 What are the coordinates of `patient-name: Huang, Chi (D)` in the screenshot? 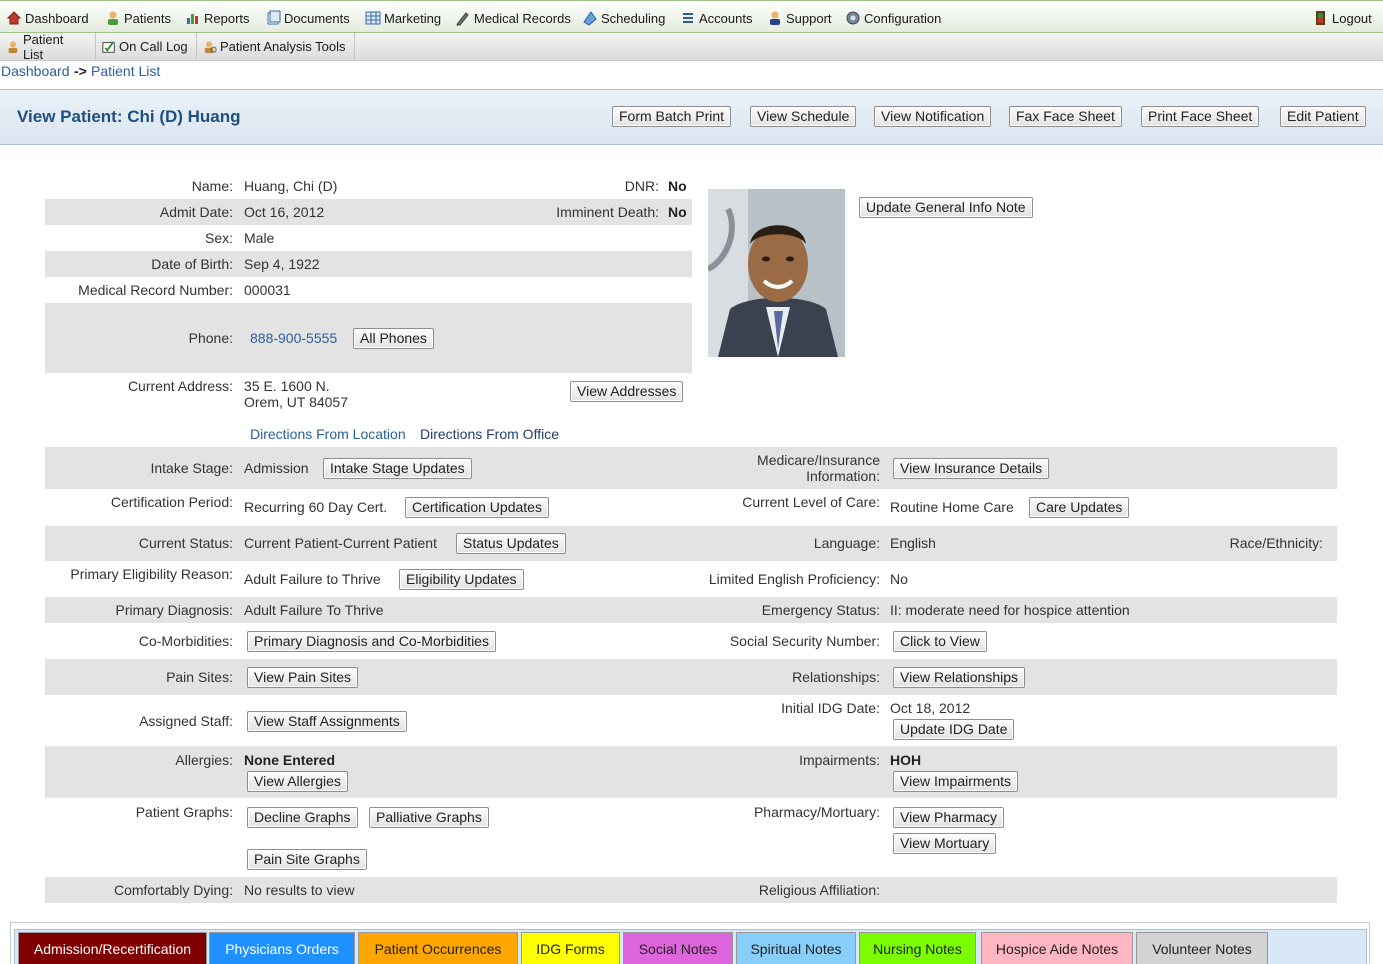 It's located at (291, 186).